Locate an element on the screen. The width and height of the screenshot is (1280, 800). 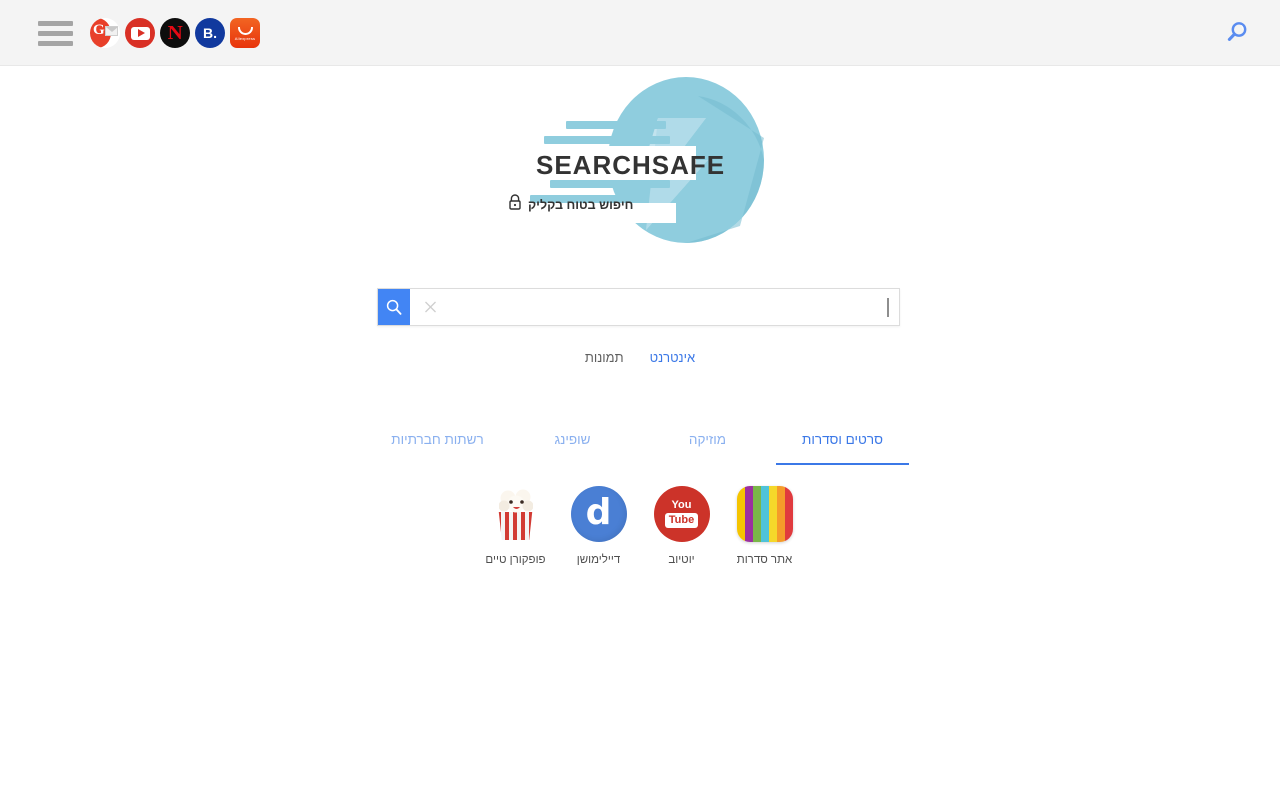
aliexpress-smile-shape is located at coordinates (245, 30).